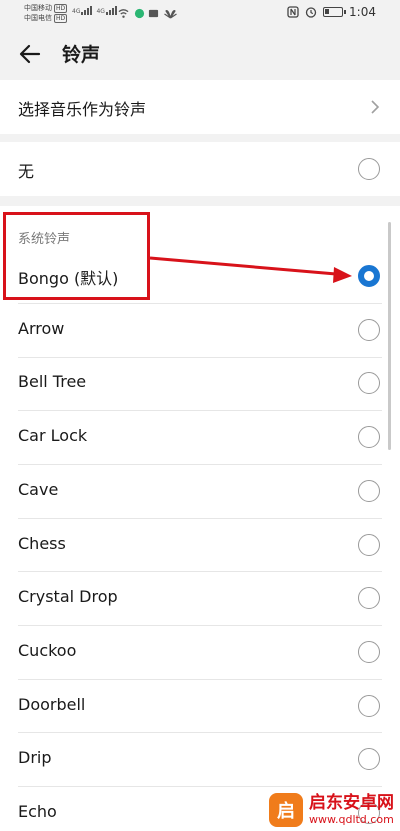 The image size is (400, 831). Describe the element at coordinates (26, 171) in the screenshot. I see `none-label: 无` at that location.